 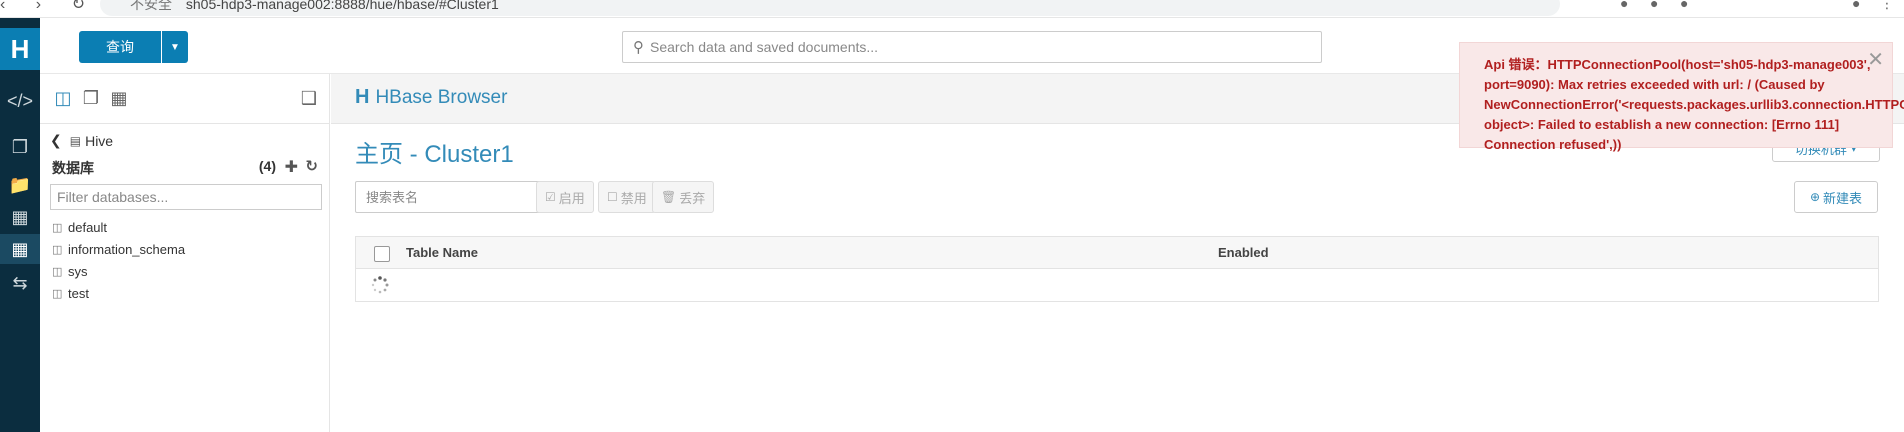 I want to click on square-icon: ☐, so click(x=612, y=197).